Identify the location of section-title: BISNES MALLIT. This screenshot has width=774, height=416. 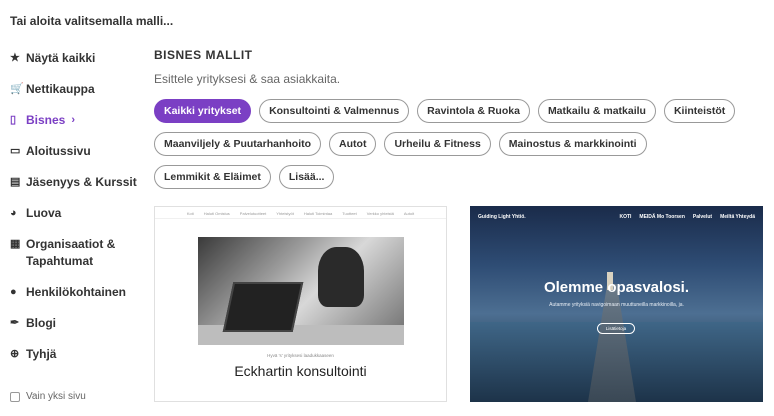
(203, 55).